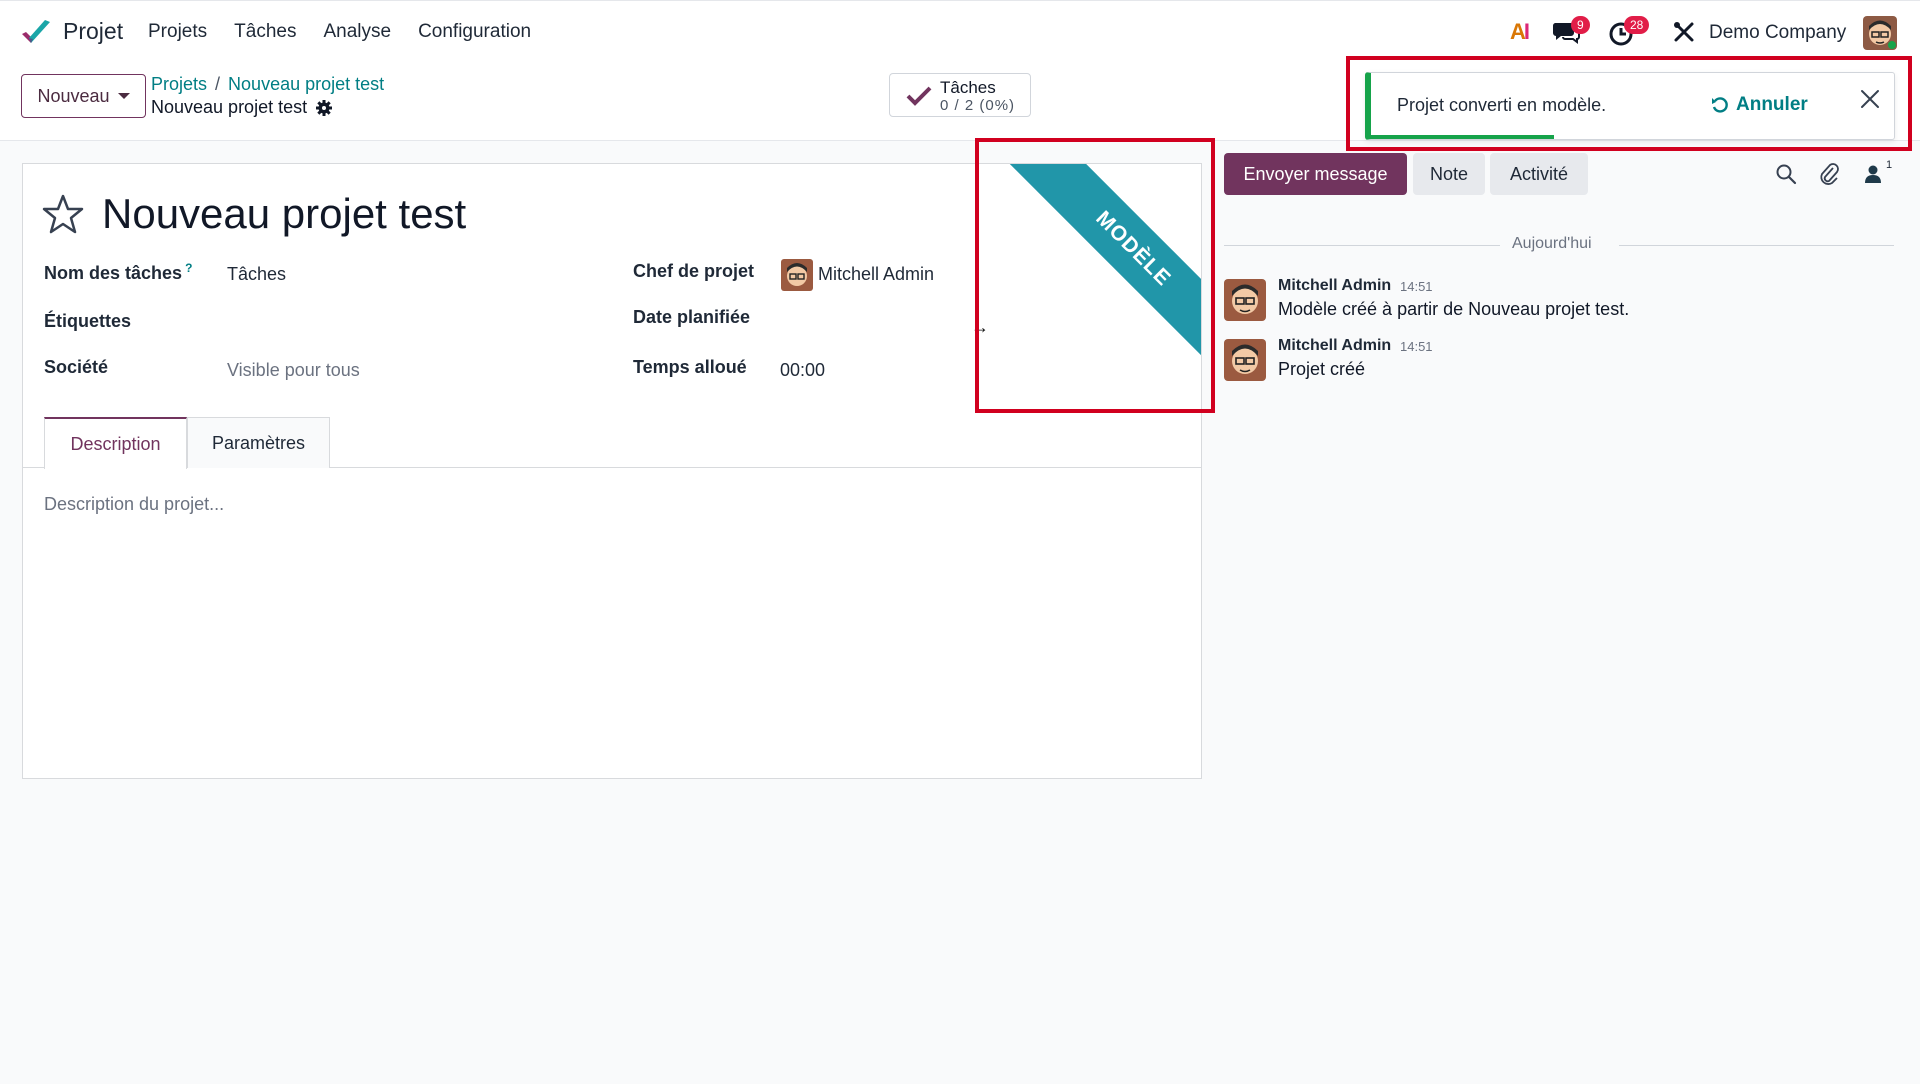 The height and width of the screenshot is (1084, 1920). I want to click on manager-avatar, so click(797, 275).